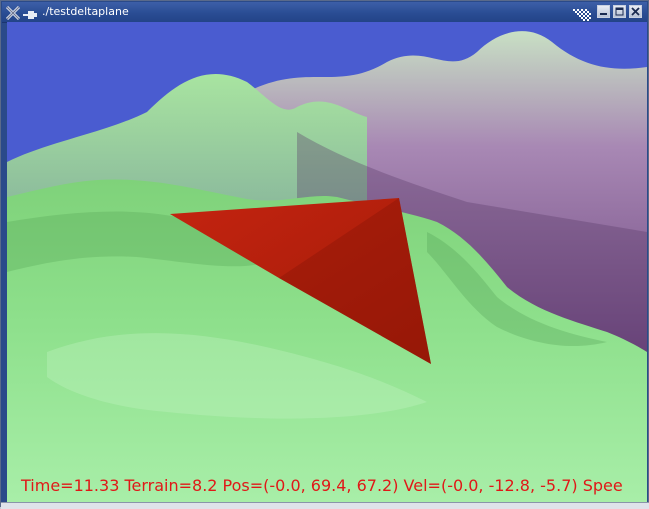 The image size is (649, 509). Describe the element at coordinates (324, 12) in the screenshot. I see `title-bar: ./testdeltaplane` at that location.